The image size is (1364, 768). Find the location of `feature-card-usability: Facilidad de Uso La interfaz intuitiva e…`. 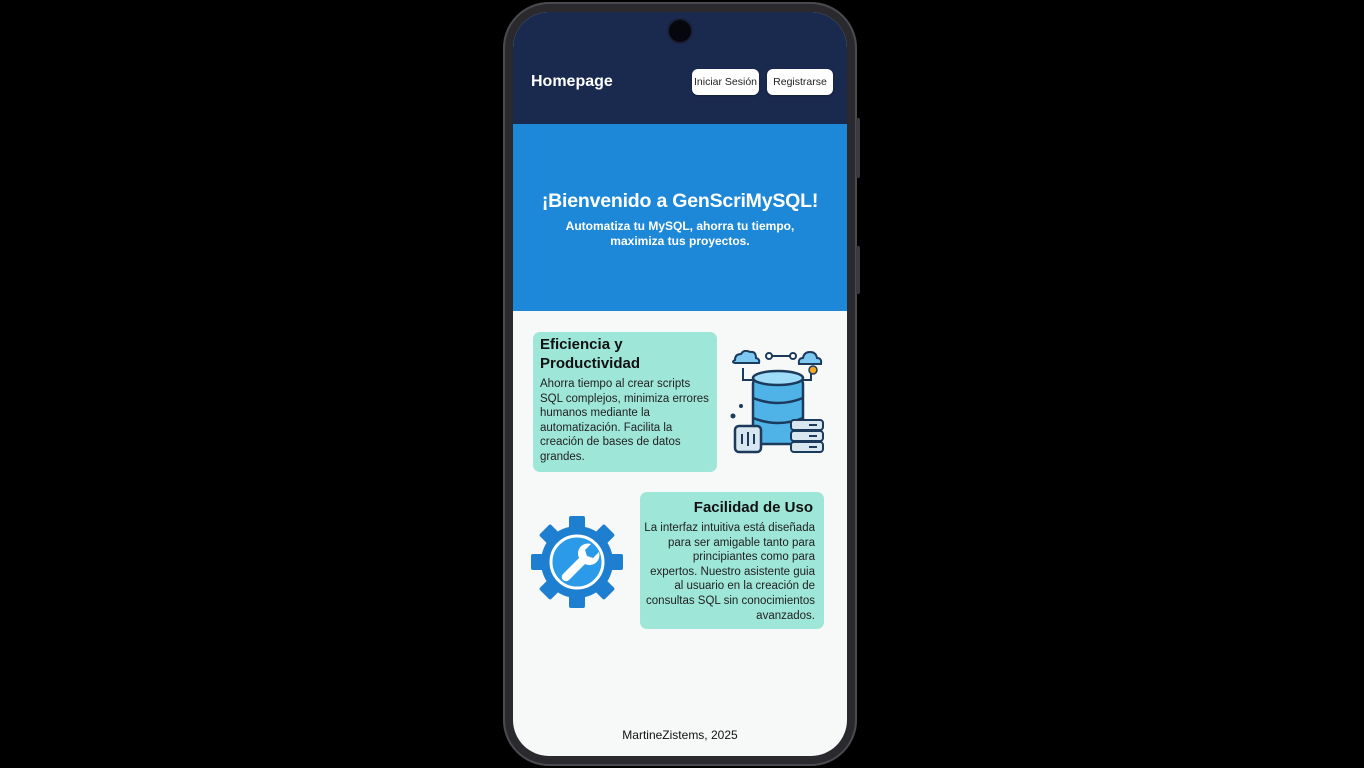

feature-card-usability: Facilidad de Uso La interfaz intuitiva e… is located at coordinates (732, 560).